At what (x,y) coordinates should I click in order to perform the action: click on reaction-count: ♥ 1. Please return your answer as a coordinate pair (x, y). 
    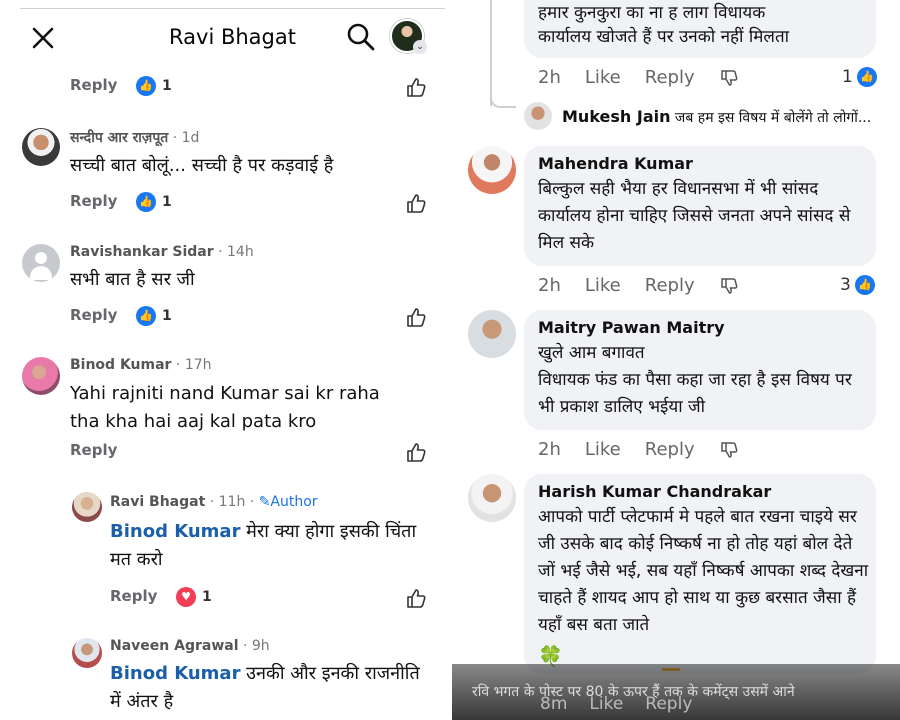
    Looking at the image, I should click on (194, 597).